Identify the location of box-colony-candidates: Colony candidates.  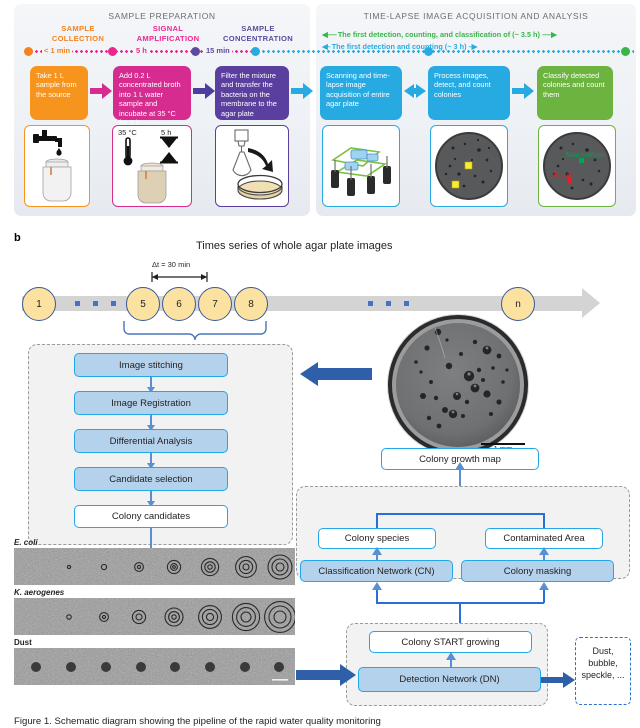
(151, 516).